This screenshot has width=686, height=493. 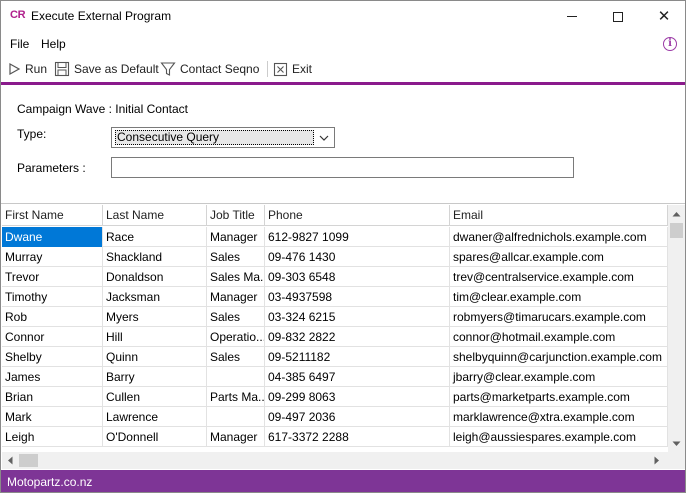 I want to click on cell-email: robmyers@timarucars.example.com, so click(x=559, y=317).